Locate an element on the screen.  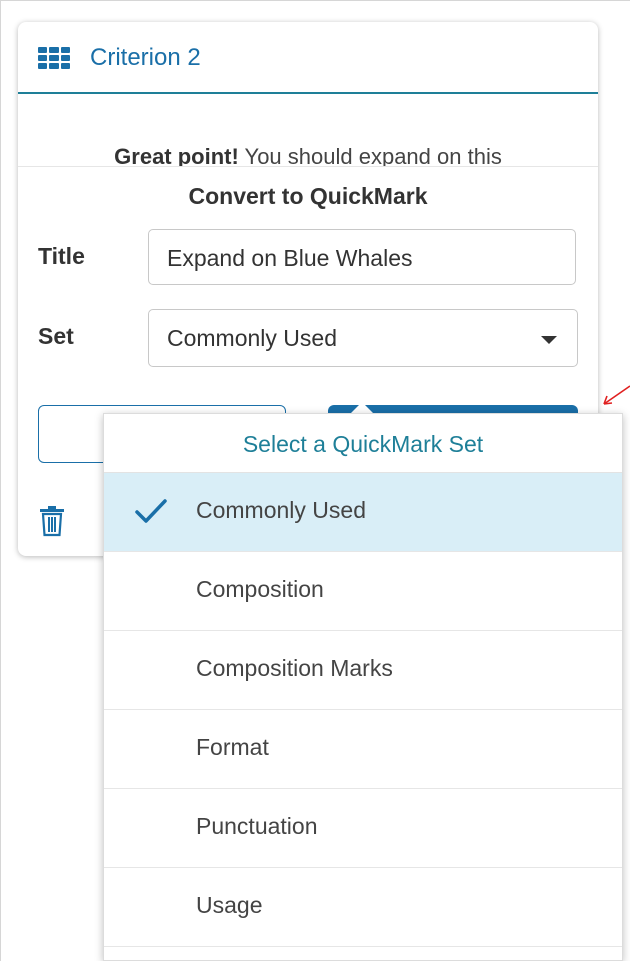
dropdown-item-punctuation: Punctuation is located at coordinates (363, 828).